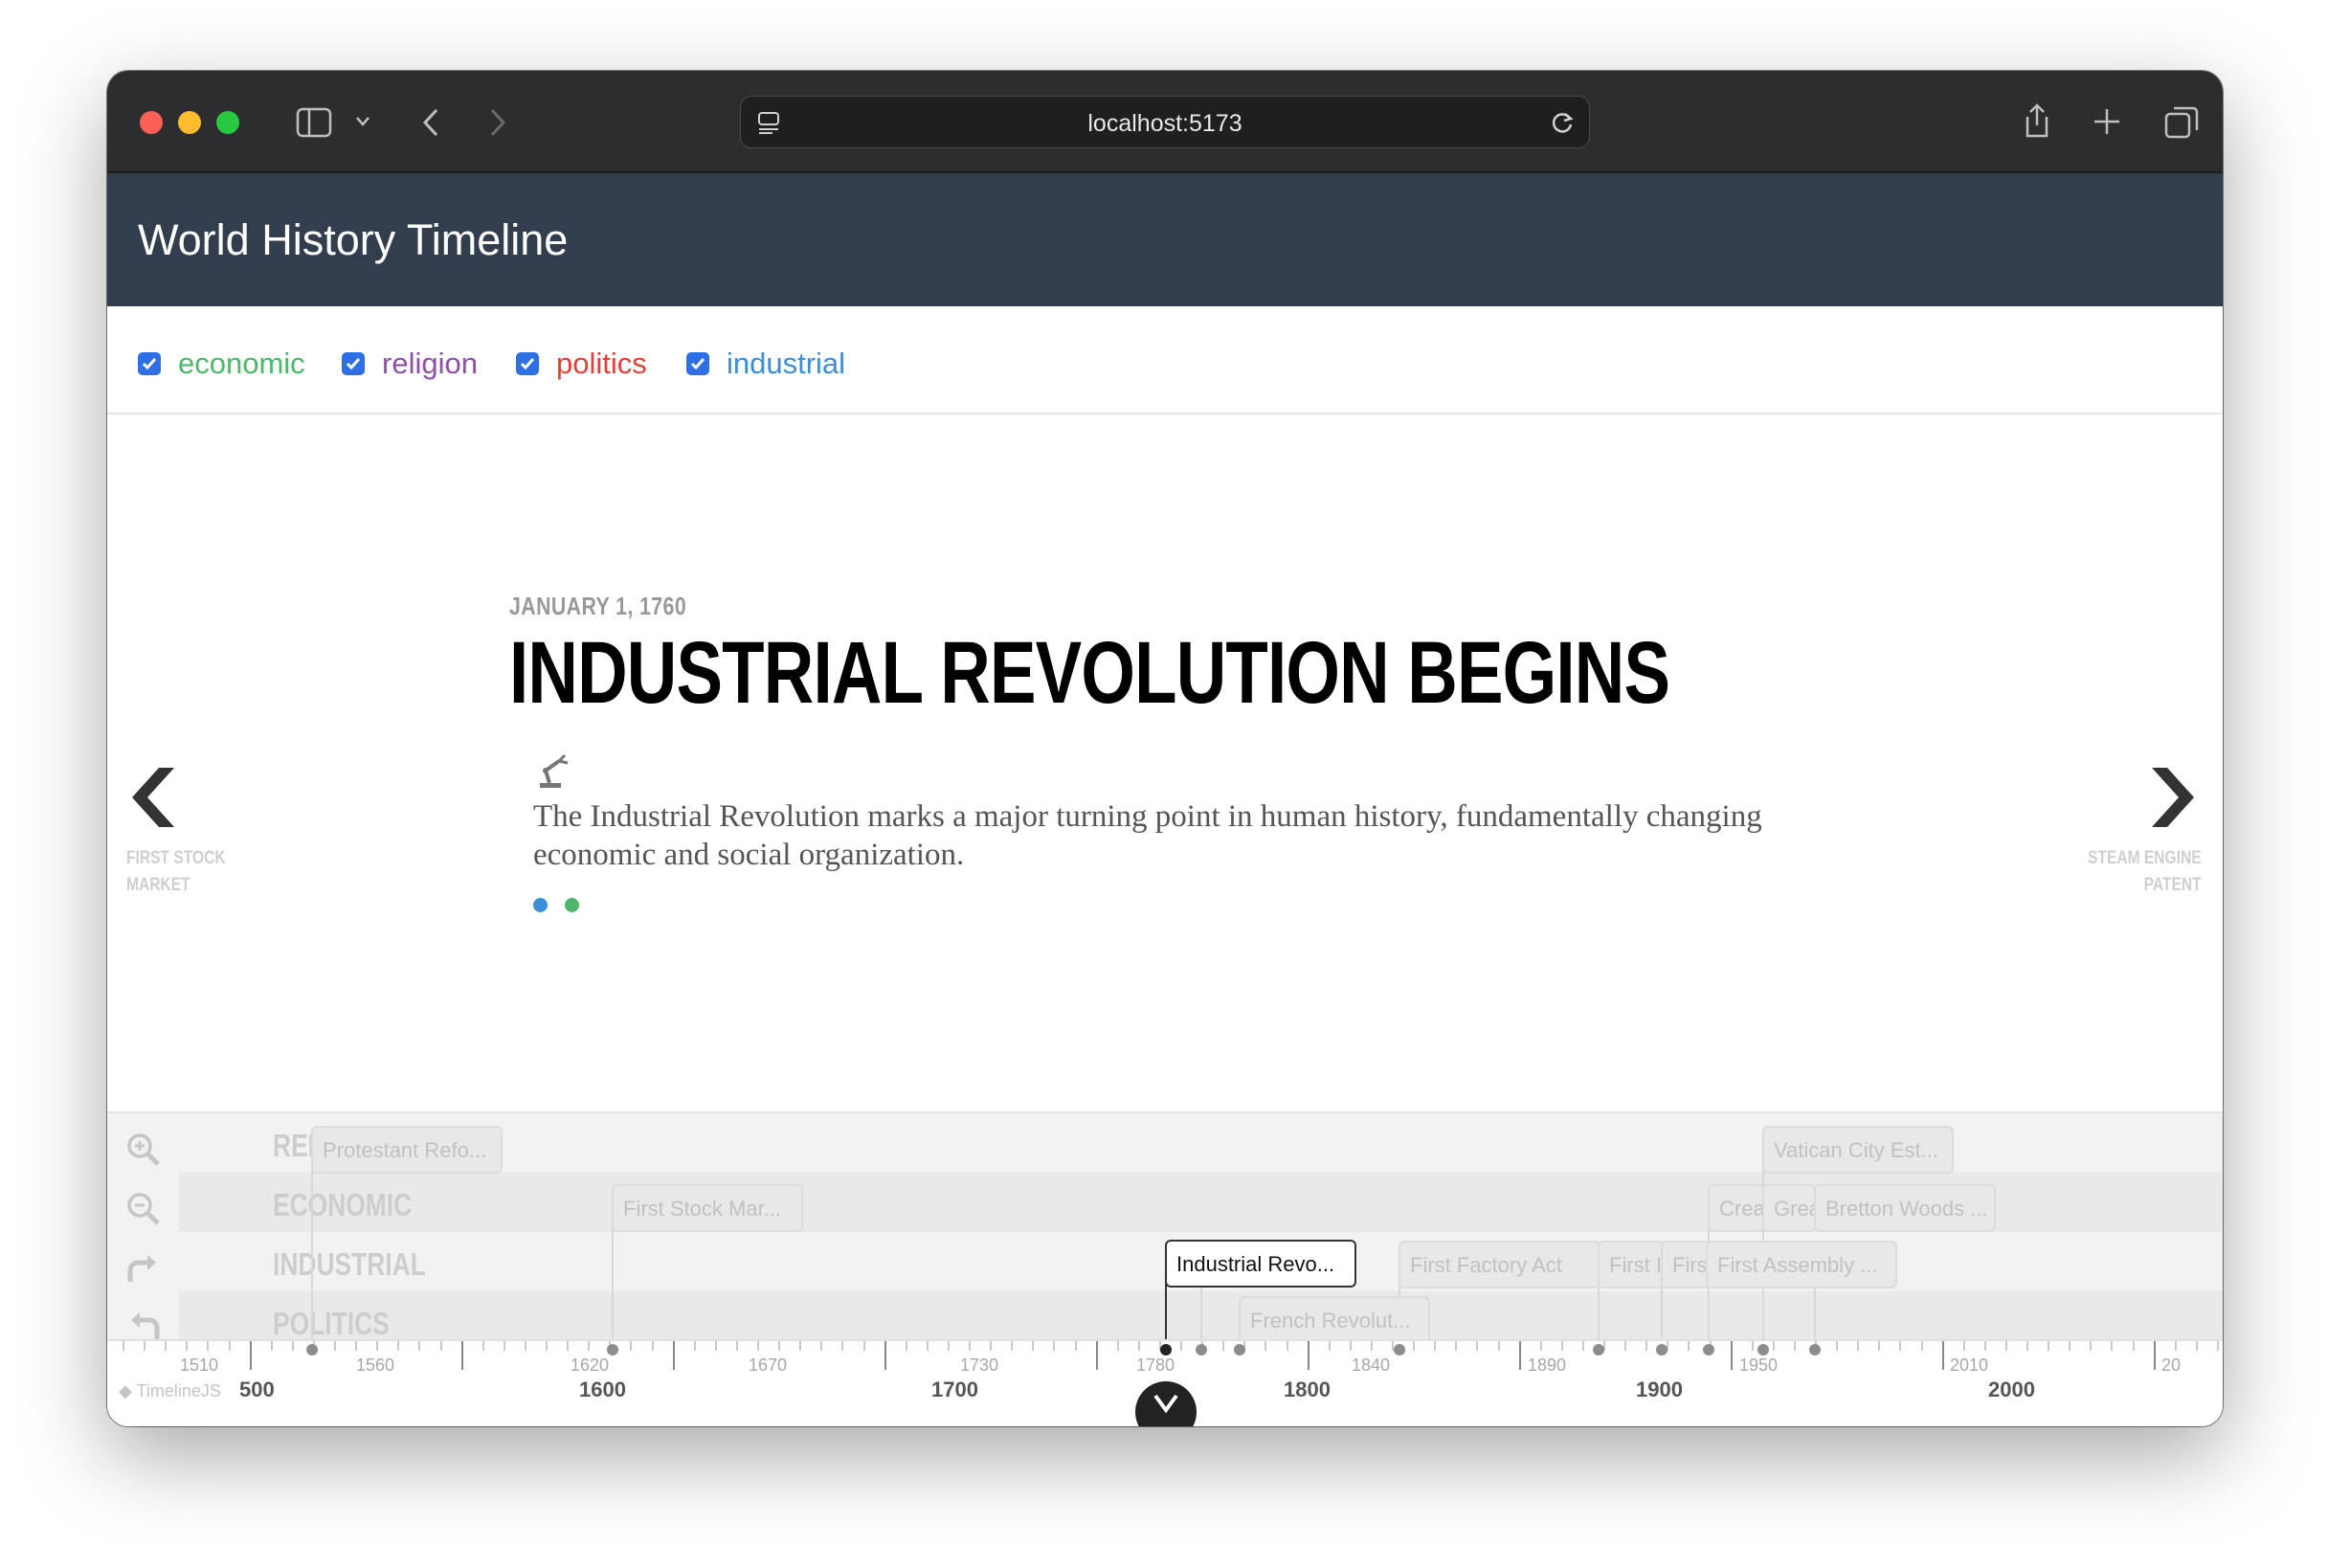 This screenshot has height=1568, width=2328. I want to click on filter-religion: religion, so click(410, 364).